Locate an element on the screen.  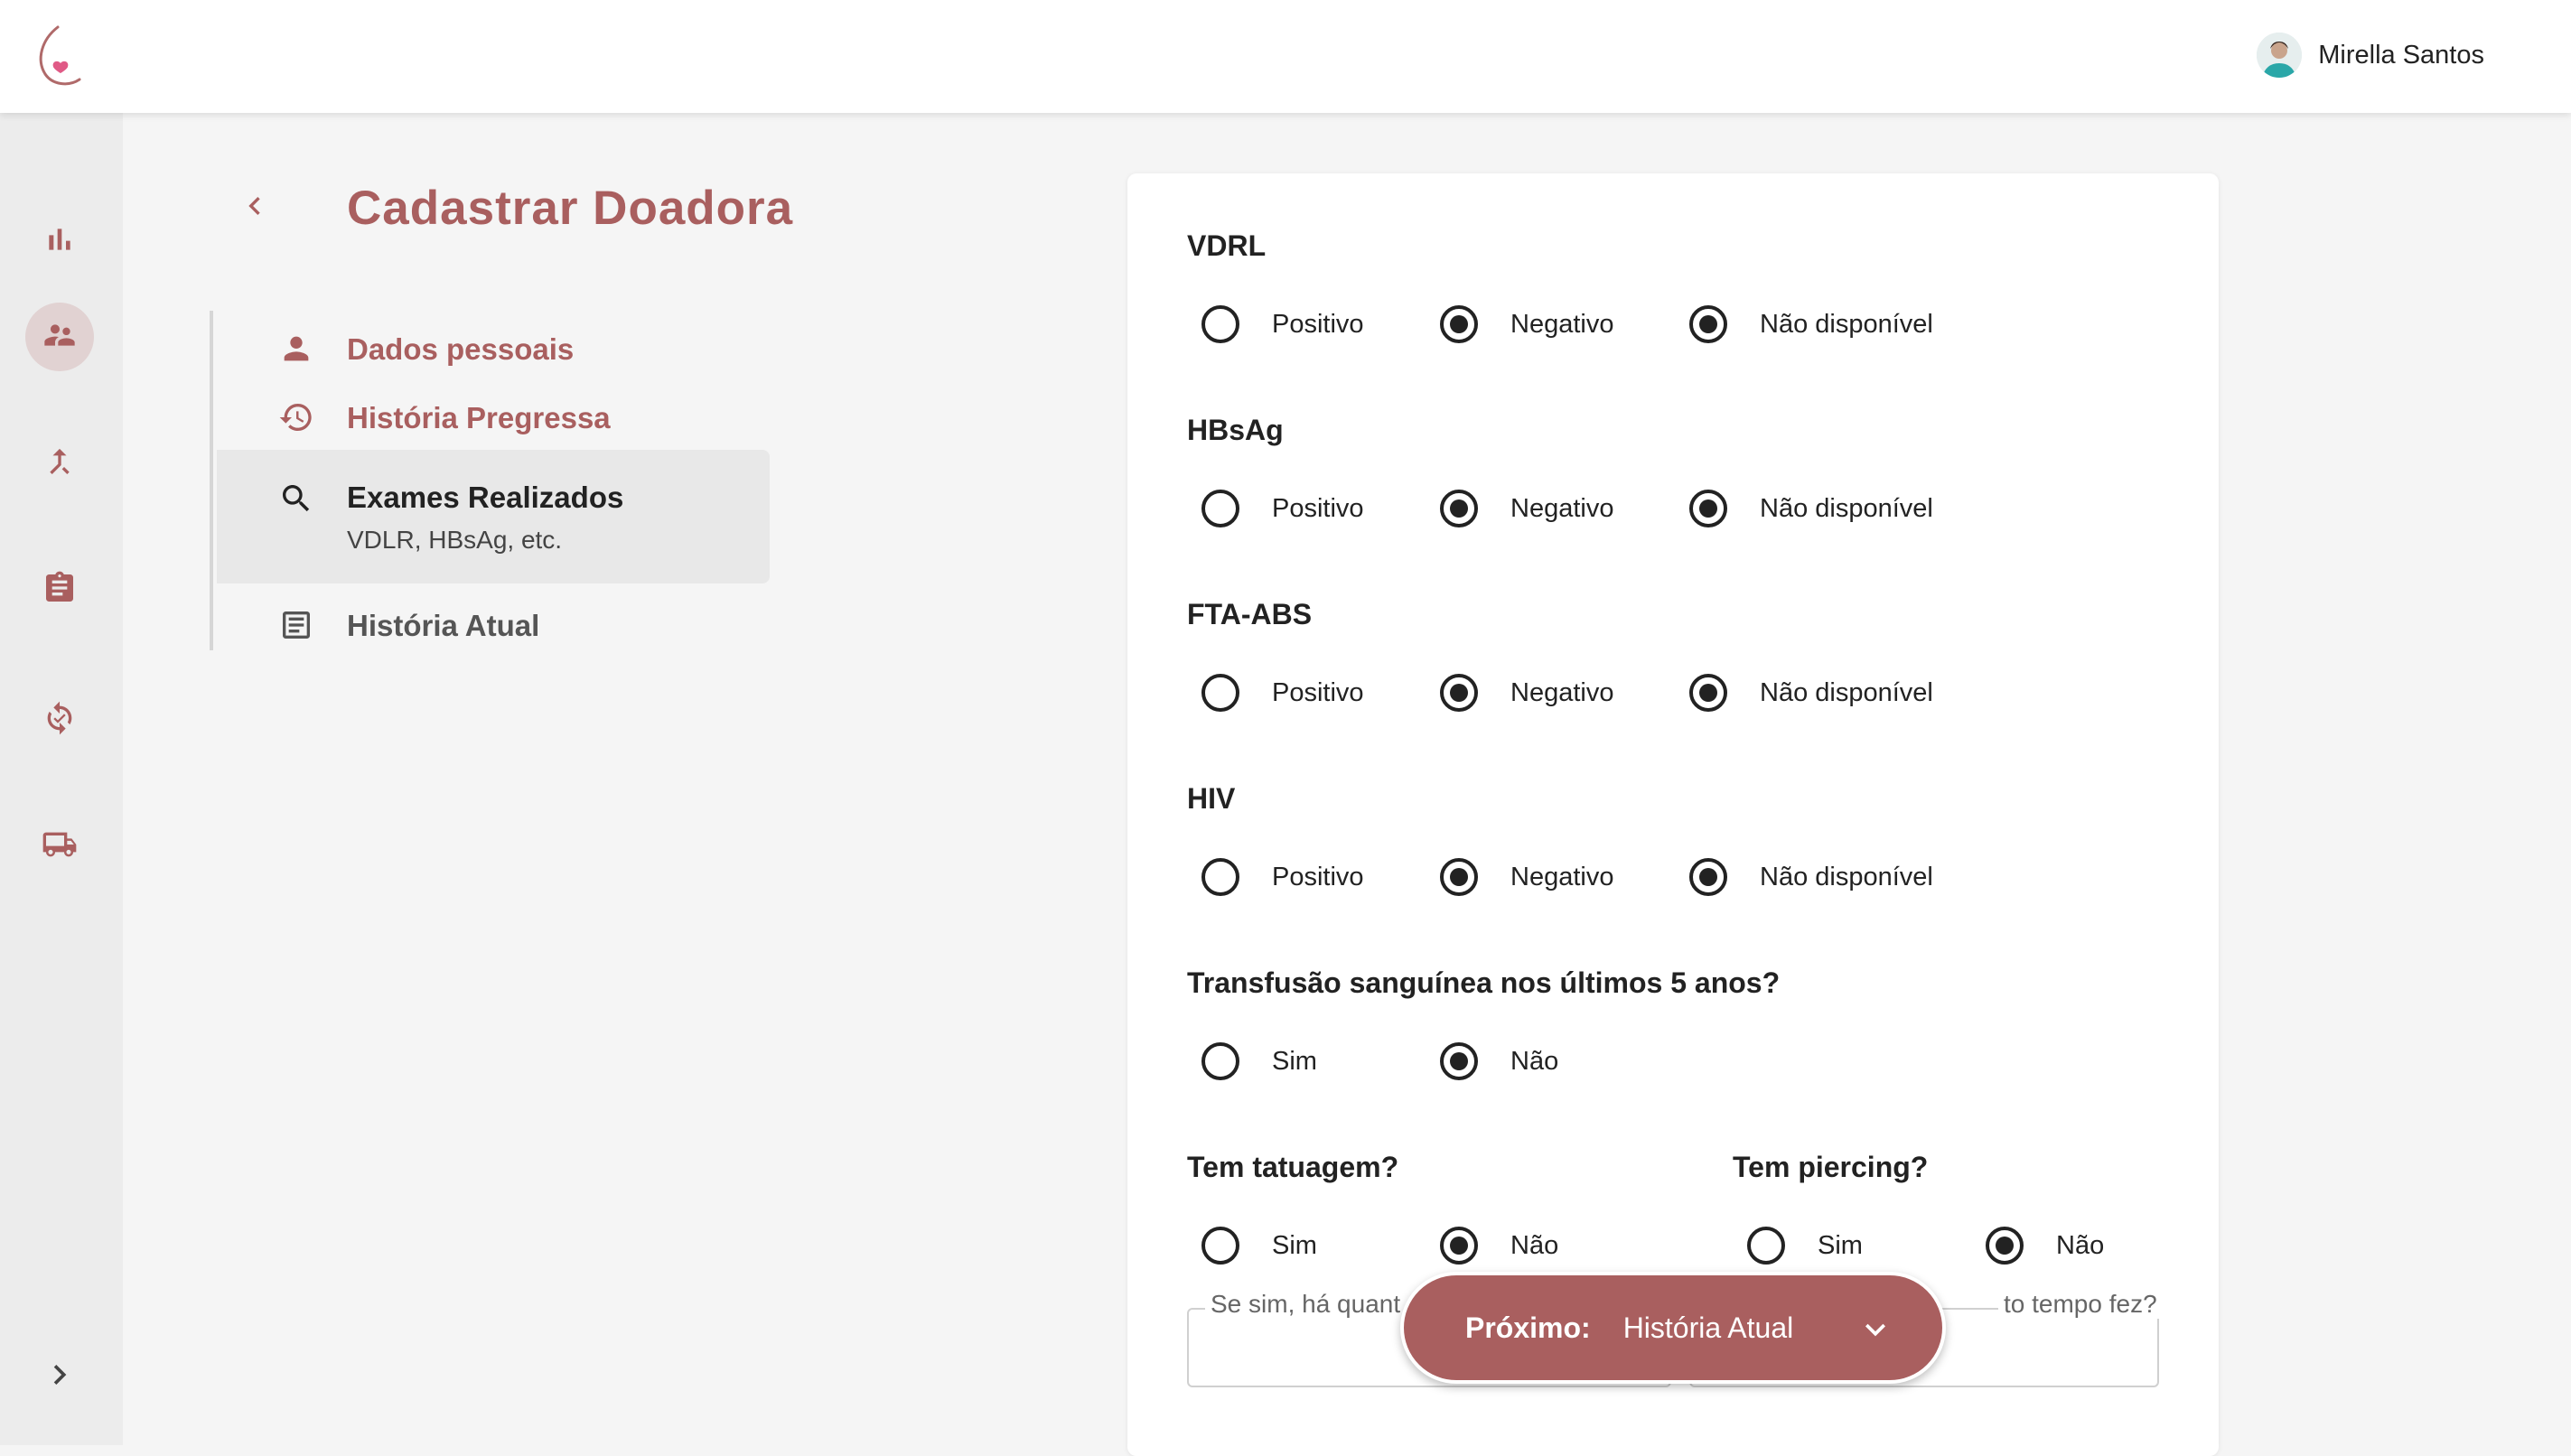
page-header: Cadastrar Doadora is located at coordinates (514, 208).